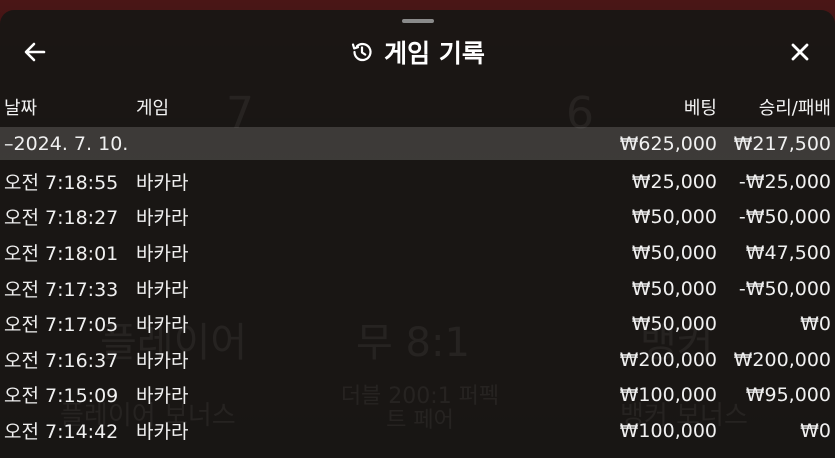 This screenshot has height=458, width=835. Describe the element at coordinates (417, 107) in the screenshot. I see `table-header: 날짜 게임 베팅 승리/패배` at that location.